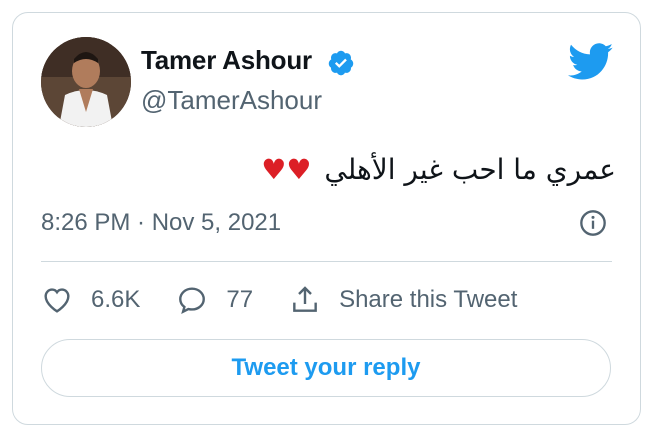 This screenshot has height=433, width=653. Describe the element at coordinates (286, 169) in the screenshot. I see `heart-emoji: ♥♥` at that location.